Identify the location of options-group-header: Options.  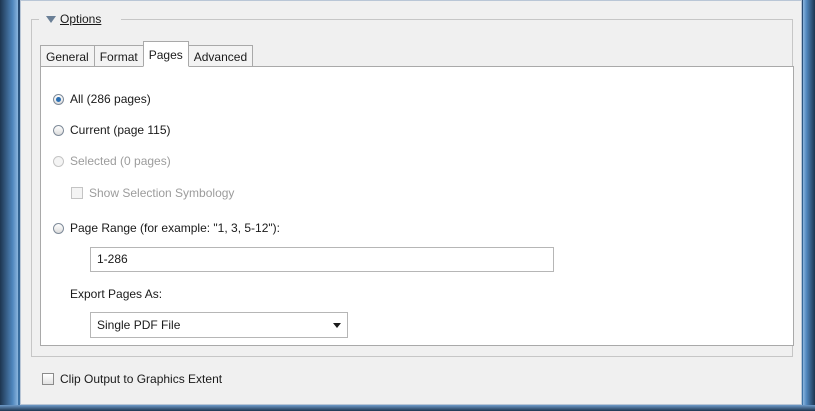
(74, 19).